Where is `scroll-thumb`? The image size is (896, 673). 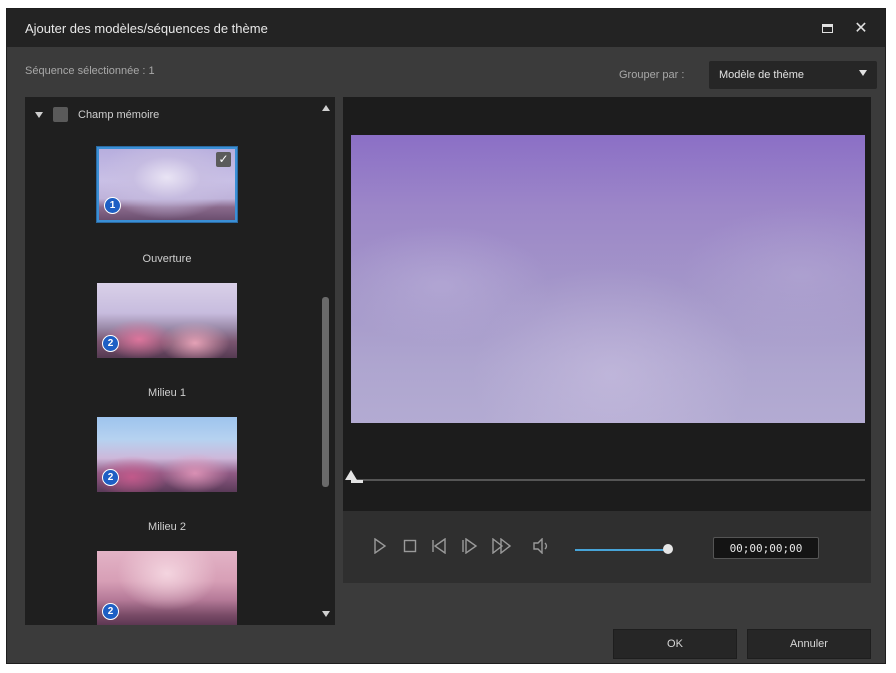
scroll-thumb is located at coordinates (325, 392).